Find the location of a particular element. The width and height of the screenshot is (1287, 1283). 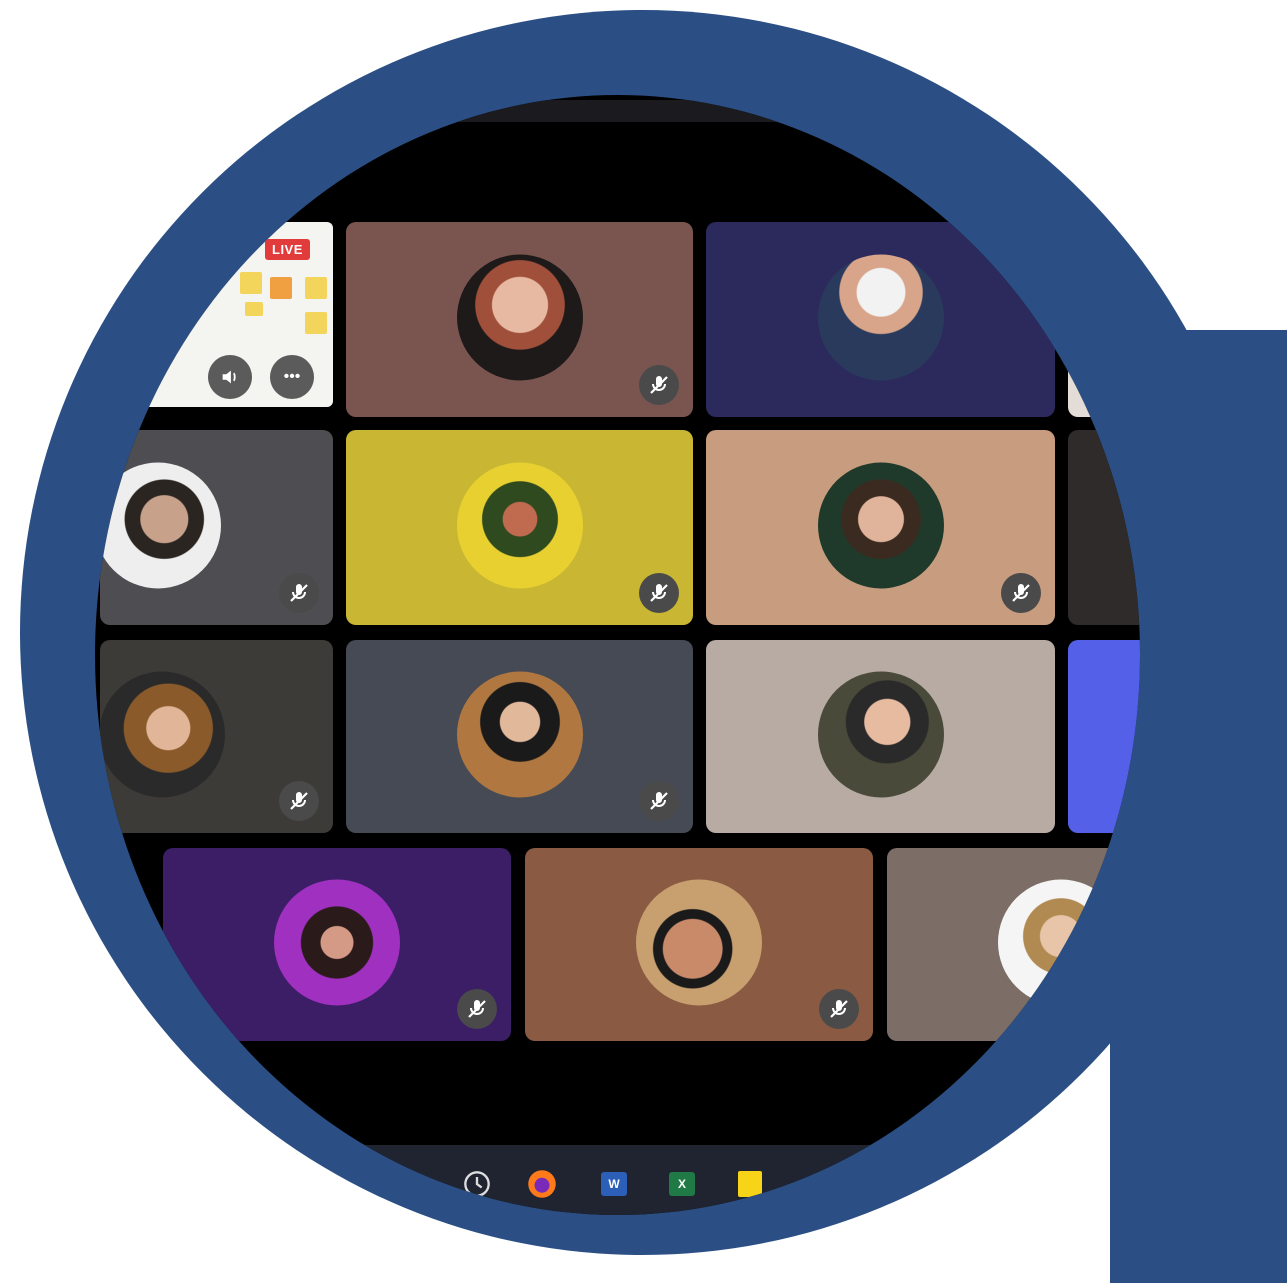

volume-button is located at coordinates (230, 377).